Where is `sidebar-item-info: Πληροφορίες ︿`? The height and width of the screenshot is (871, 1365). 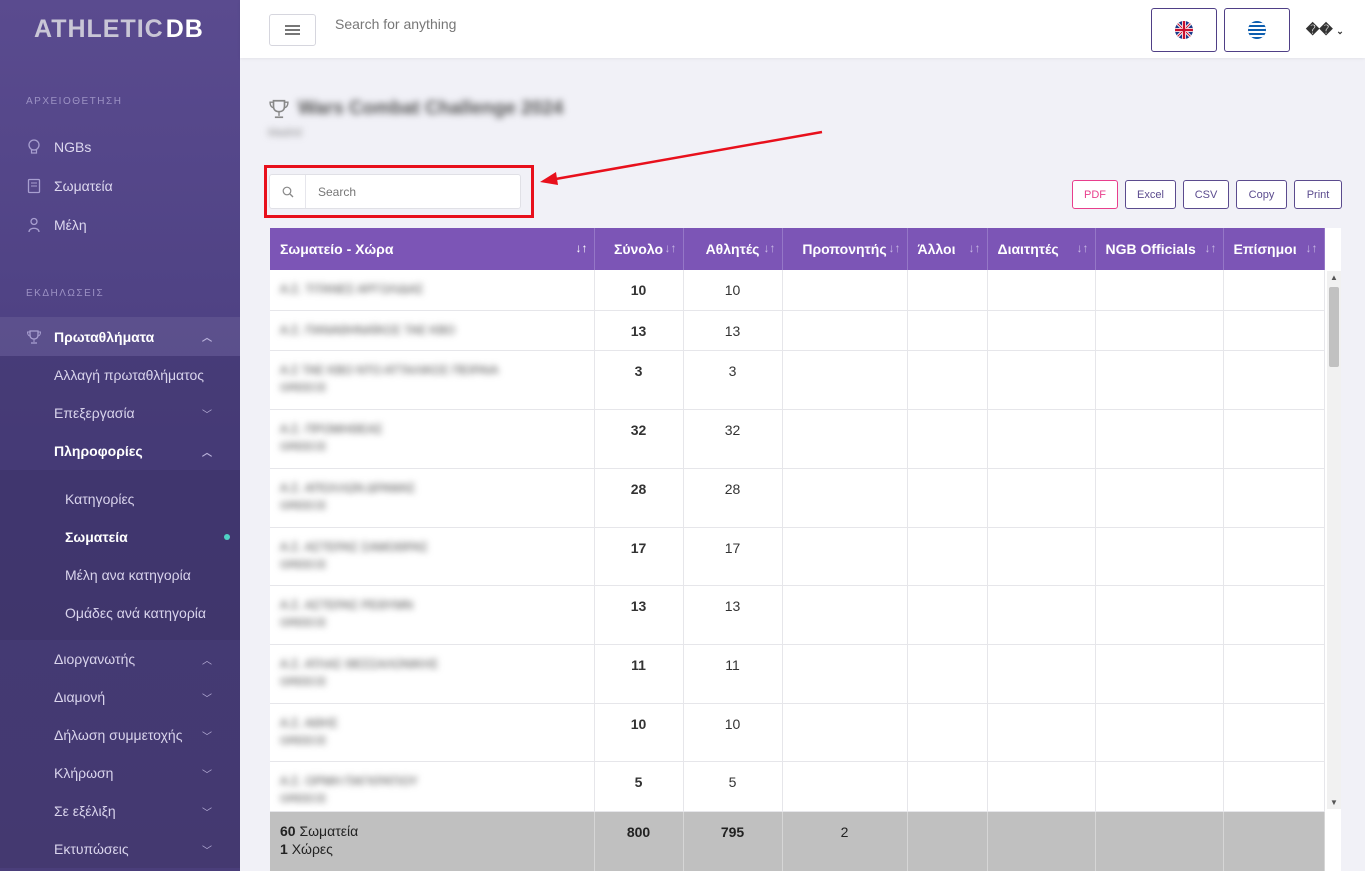 sidebar-item-info: Πληροφορίες ︿ is located at coordinates (120, 451).